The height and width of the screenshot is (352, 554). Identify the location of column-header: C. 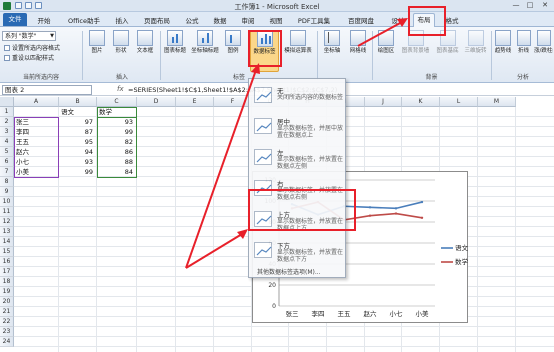
(117, 102).